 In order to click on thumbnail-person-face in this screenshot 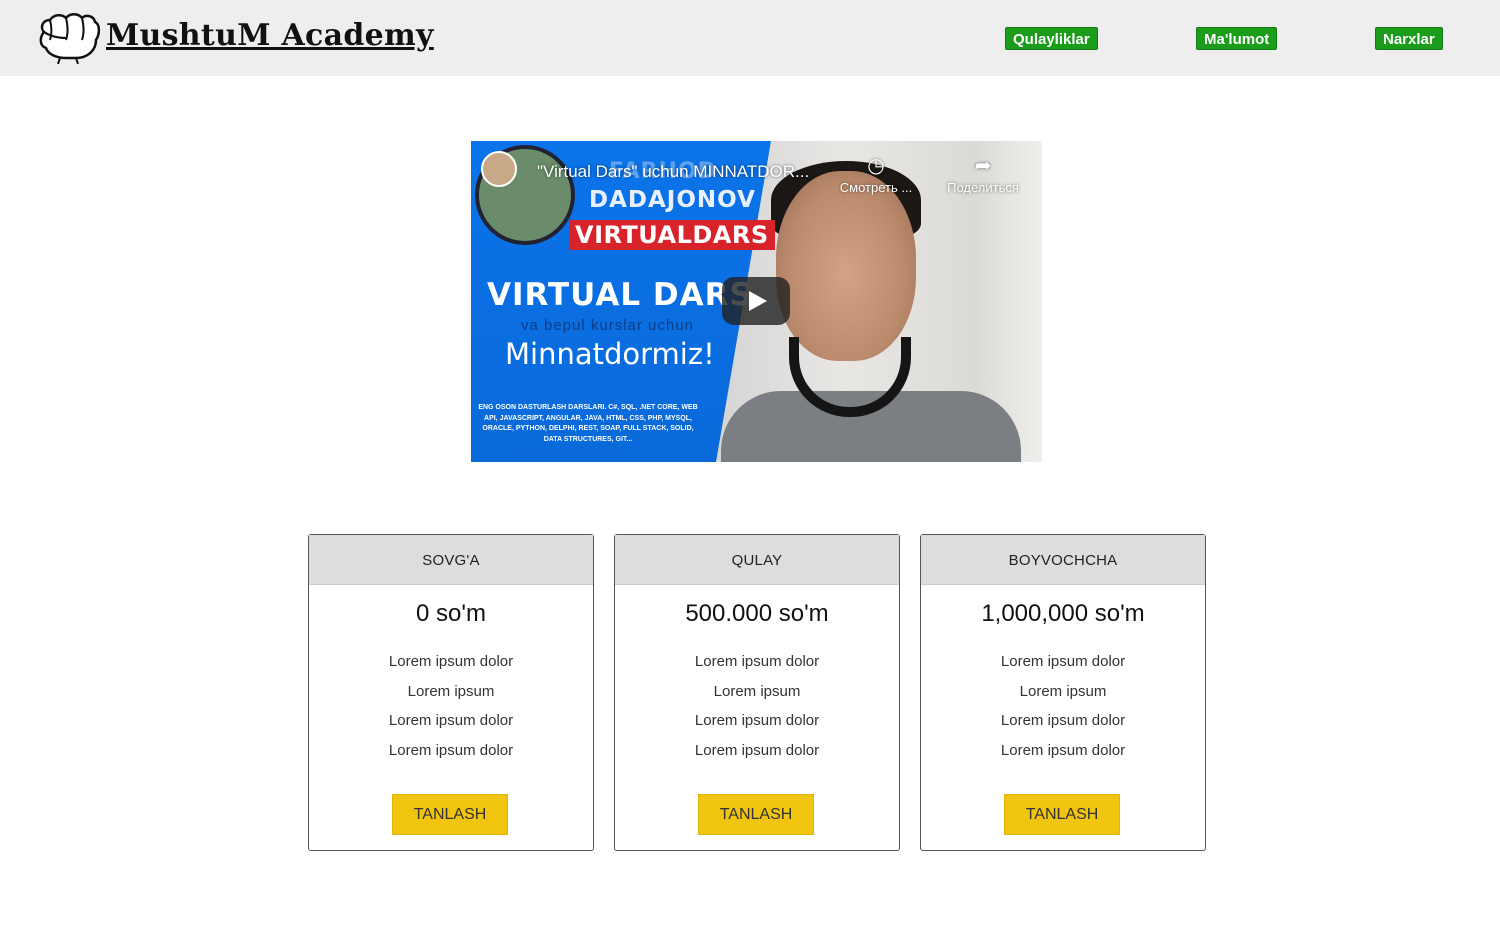, I will do `click(846, 266)`.